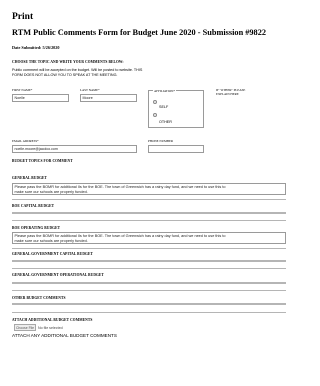 The height and width of the screenshot is (386, 320). Describe the element at coordinates (33, 206) in the screenshot. I see `boe-capital-label: BOE CAPITAL BUDGET` at that location.